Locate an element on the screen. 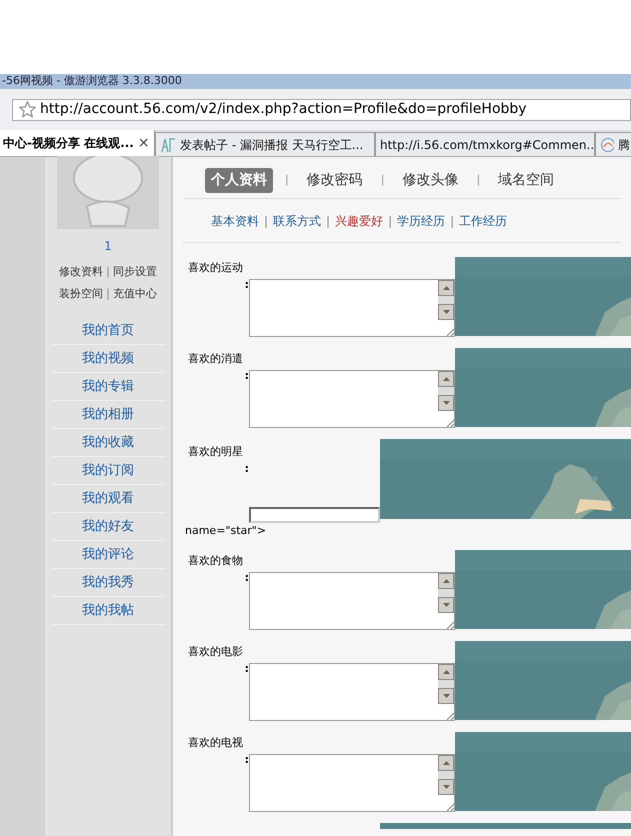  sidebar-menu-item: 我的评论 is located at coordinates (108, 554).